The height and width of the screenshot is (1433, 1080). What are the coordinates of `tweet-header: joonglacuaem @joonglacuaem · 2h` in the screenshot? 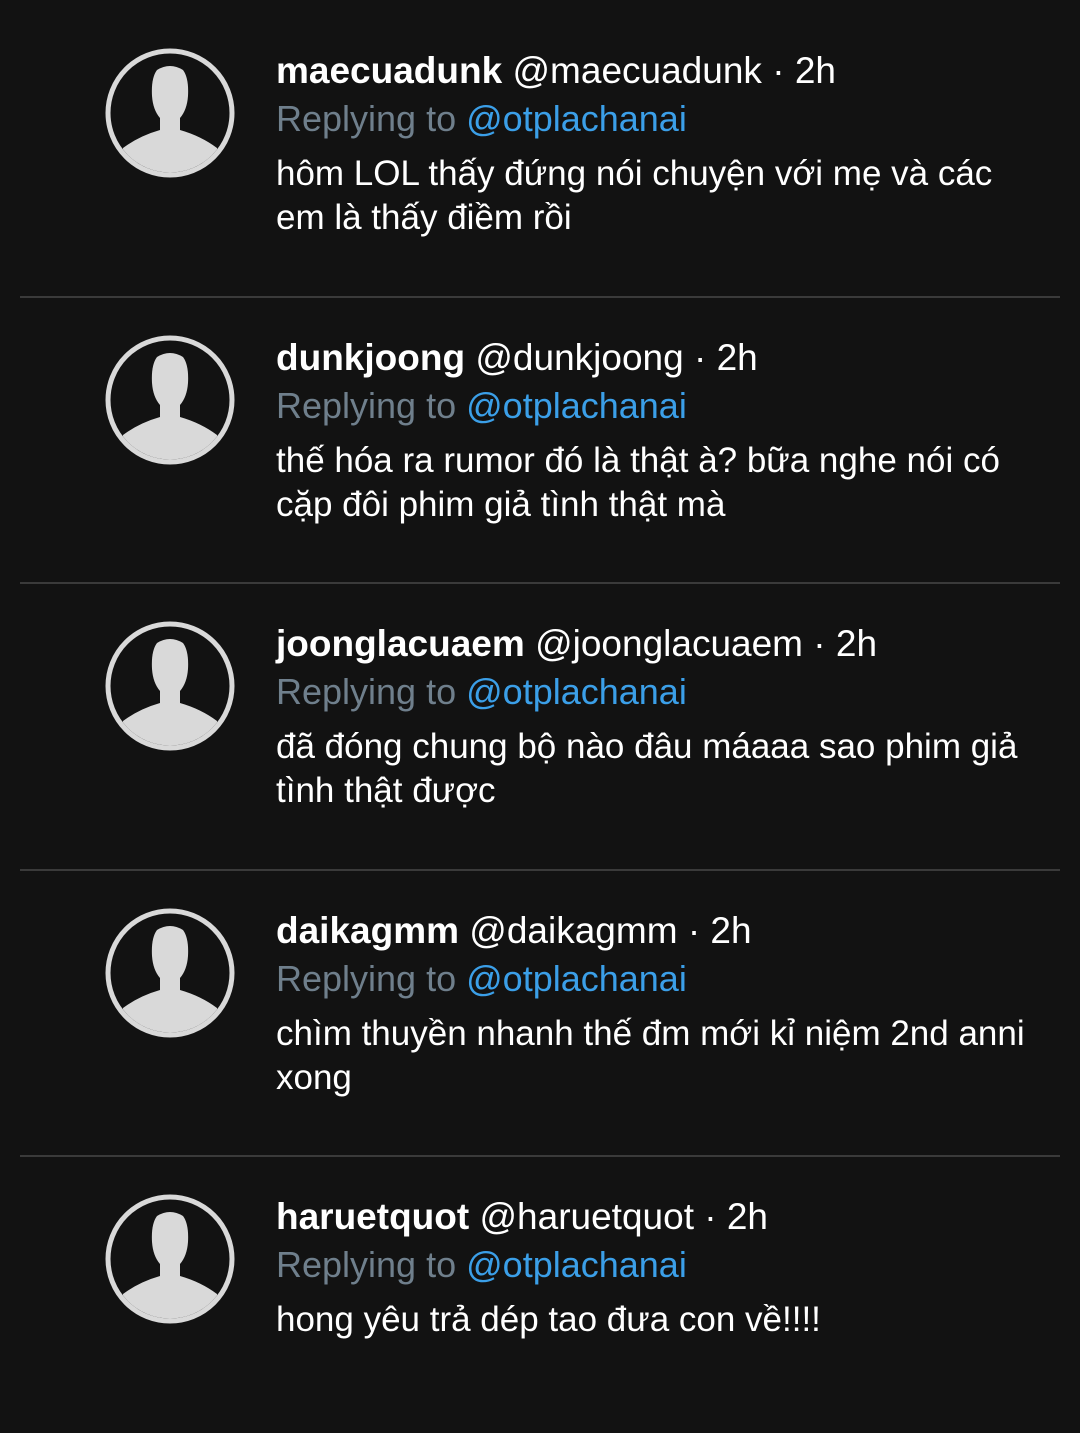 It's located at (666, 644).